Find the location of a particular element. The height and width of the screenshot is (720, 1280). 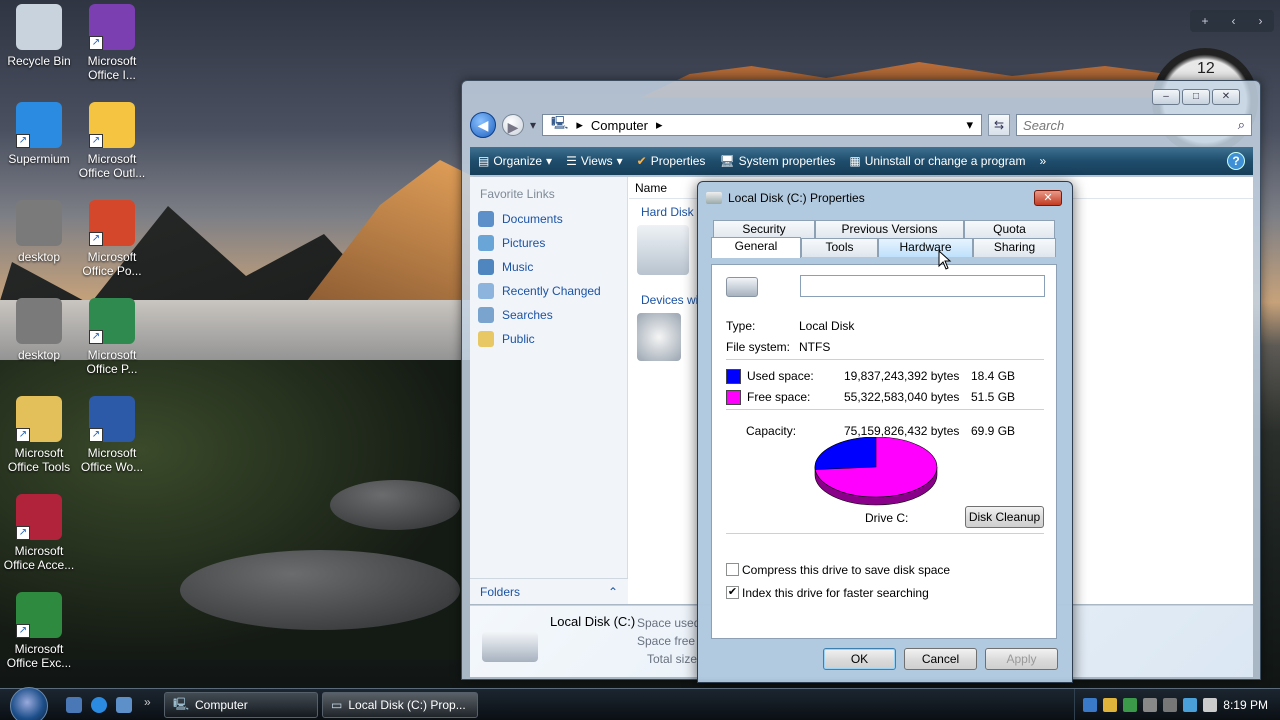

taskbar-clock: 8:19 PM is located at coordinates (1245, 705).